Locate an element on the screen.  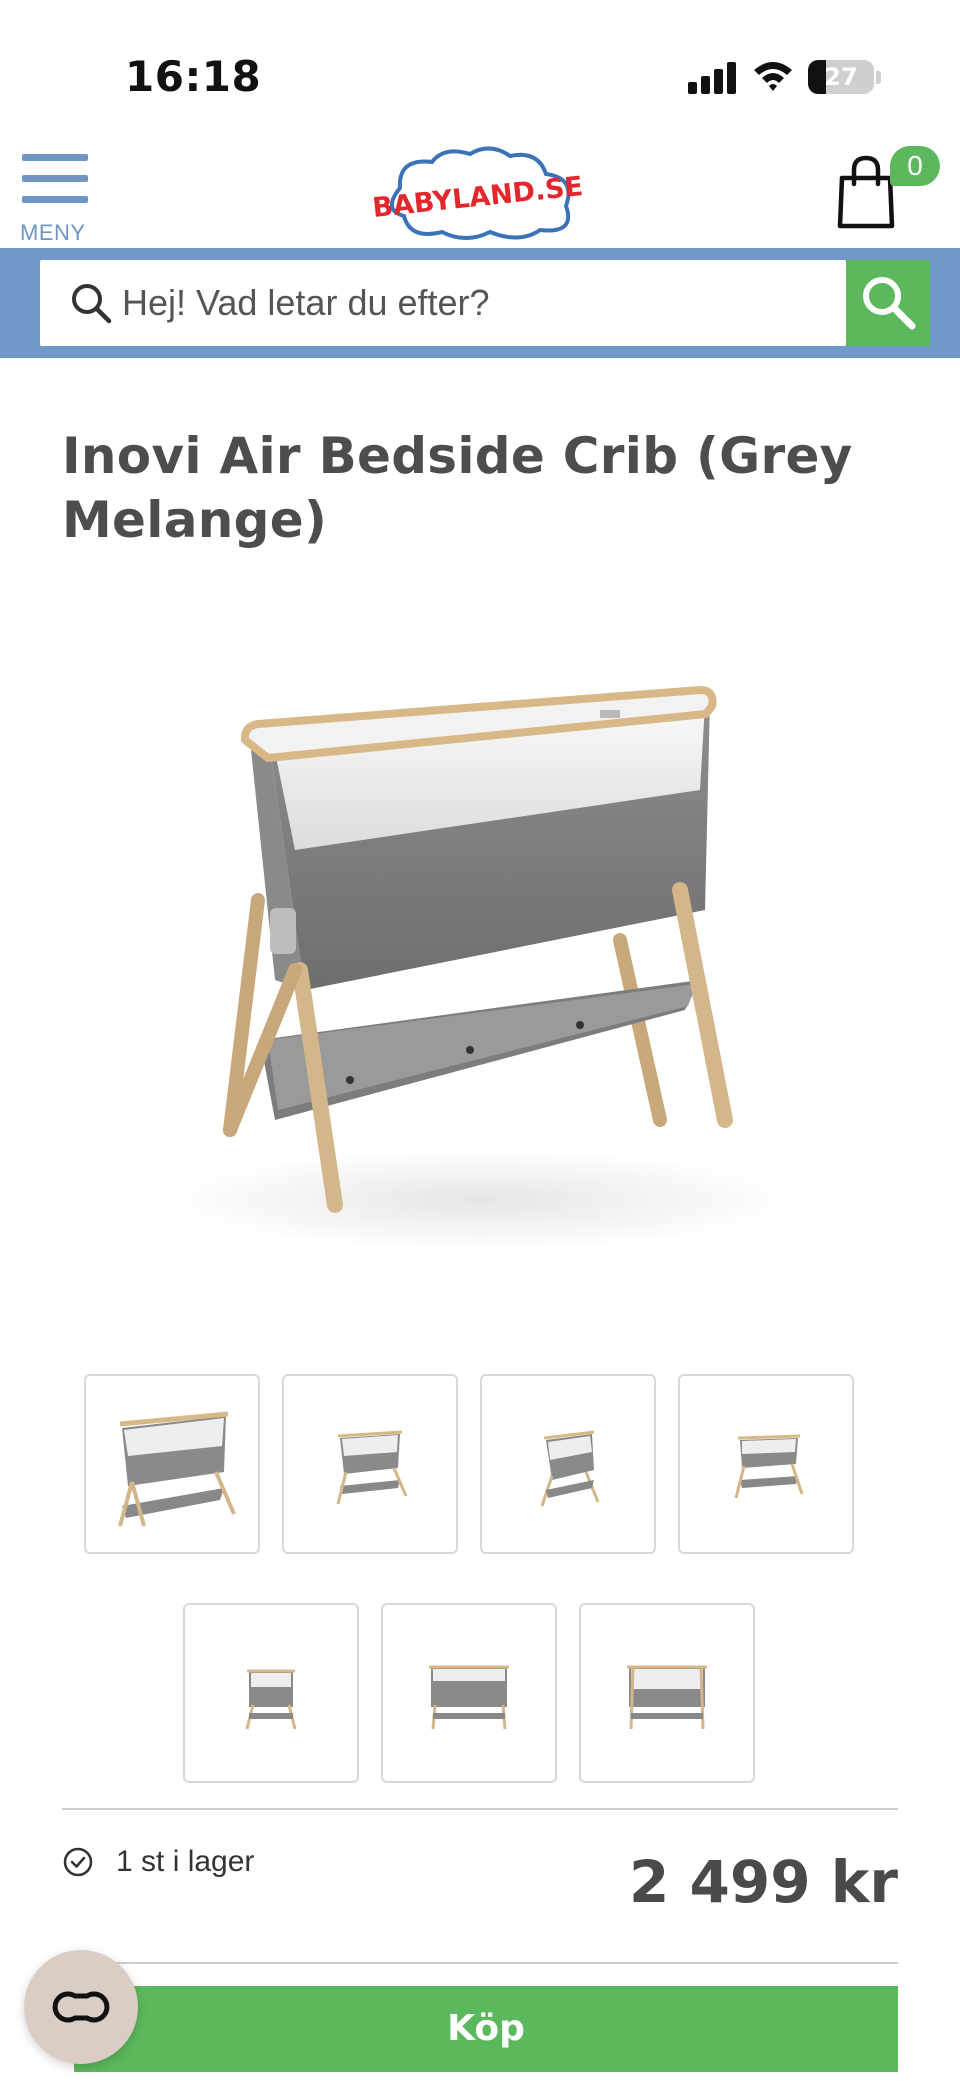
cookie-consent-button is located at coordinates (81, 2007).